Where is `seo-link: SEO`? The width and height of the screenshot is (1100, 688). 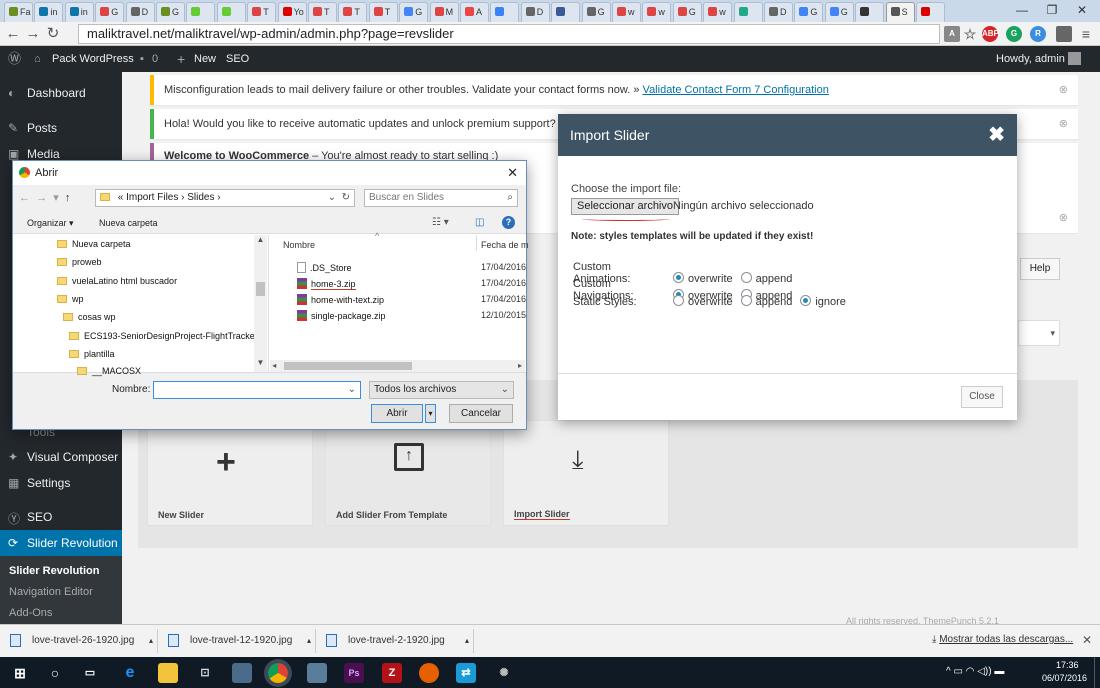 seo-link: SEO is located at coordinates (237, 59).